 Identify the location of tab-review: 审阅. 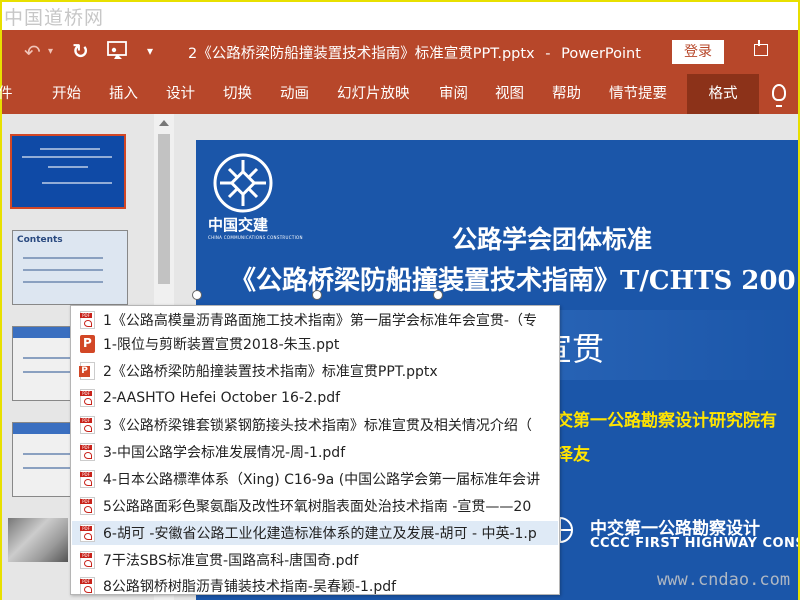
(453, 94).